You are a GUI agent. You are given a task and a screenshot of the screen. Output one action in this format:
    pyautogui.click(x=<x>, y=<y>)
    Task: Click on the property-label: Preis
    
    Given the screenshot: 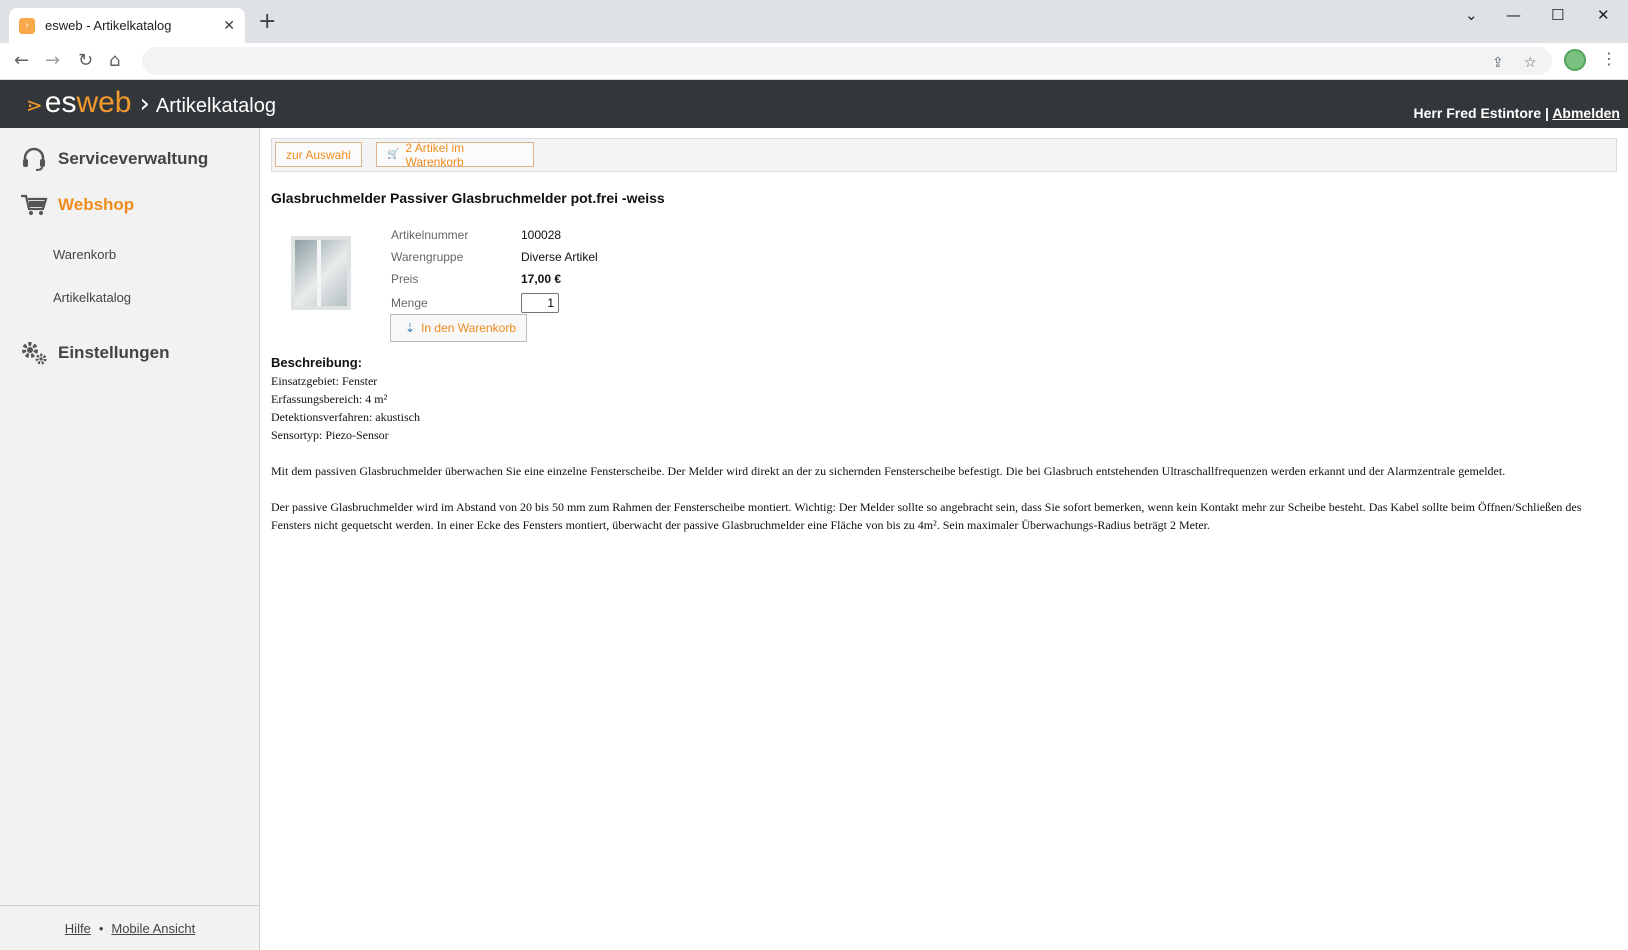 What is the action you would take?
    pyautogui.click(x=405, y=279)
    